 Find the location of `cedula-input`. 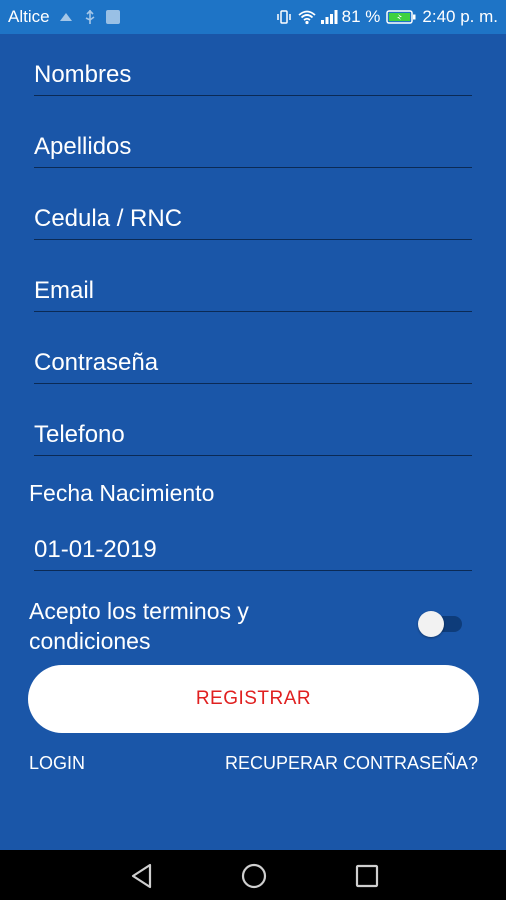

cedula-input is located at coordinates (253, 219).